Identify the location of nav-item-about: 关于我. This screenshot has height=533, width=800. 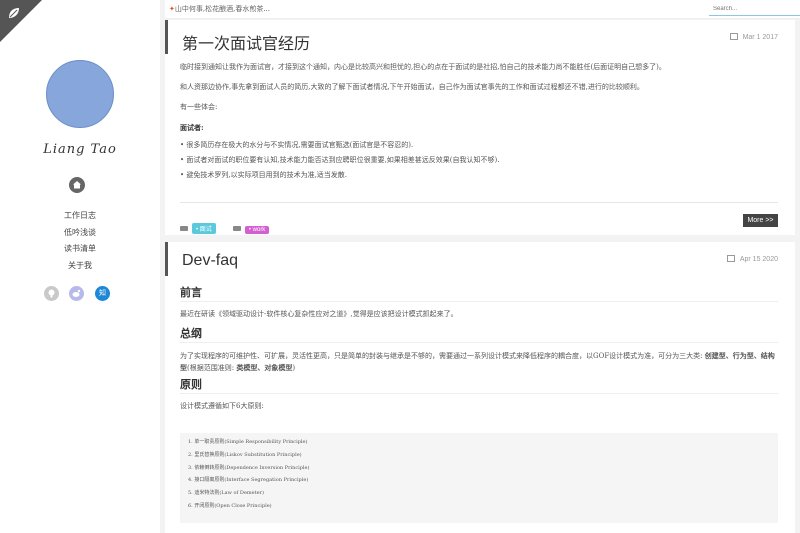
(80, 266).